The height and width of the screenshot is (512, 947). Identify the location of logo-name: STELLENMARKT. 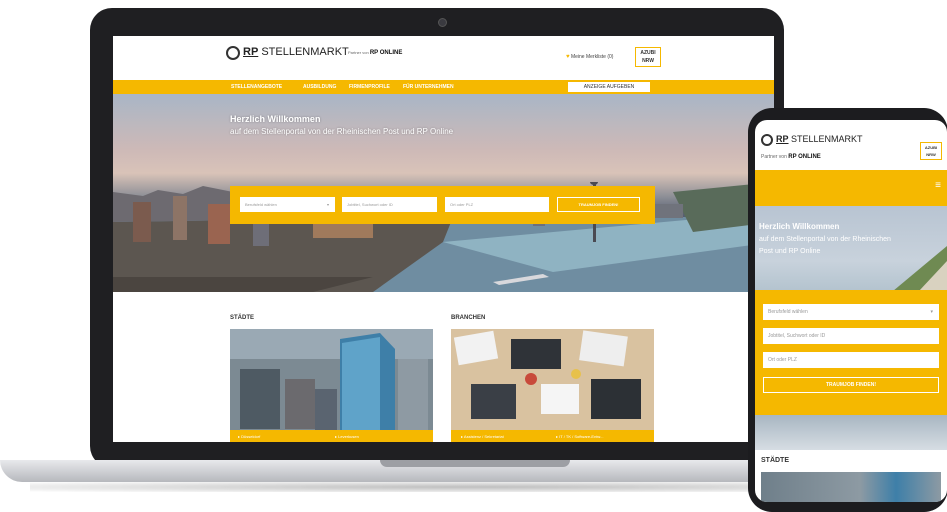
(305, 52).